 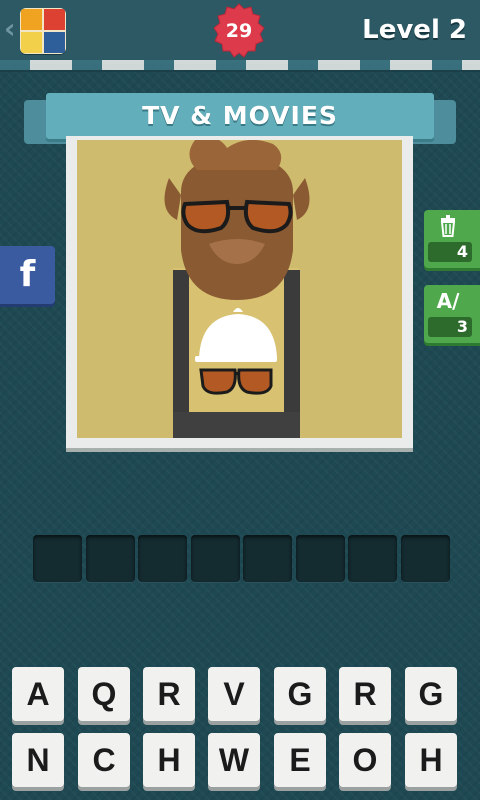 I want to click on score-value: 29, so click(x=239, y=31).